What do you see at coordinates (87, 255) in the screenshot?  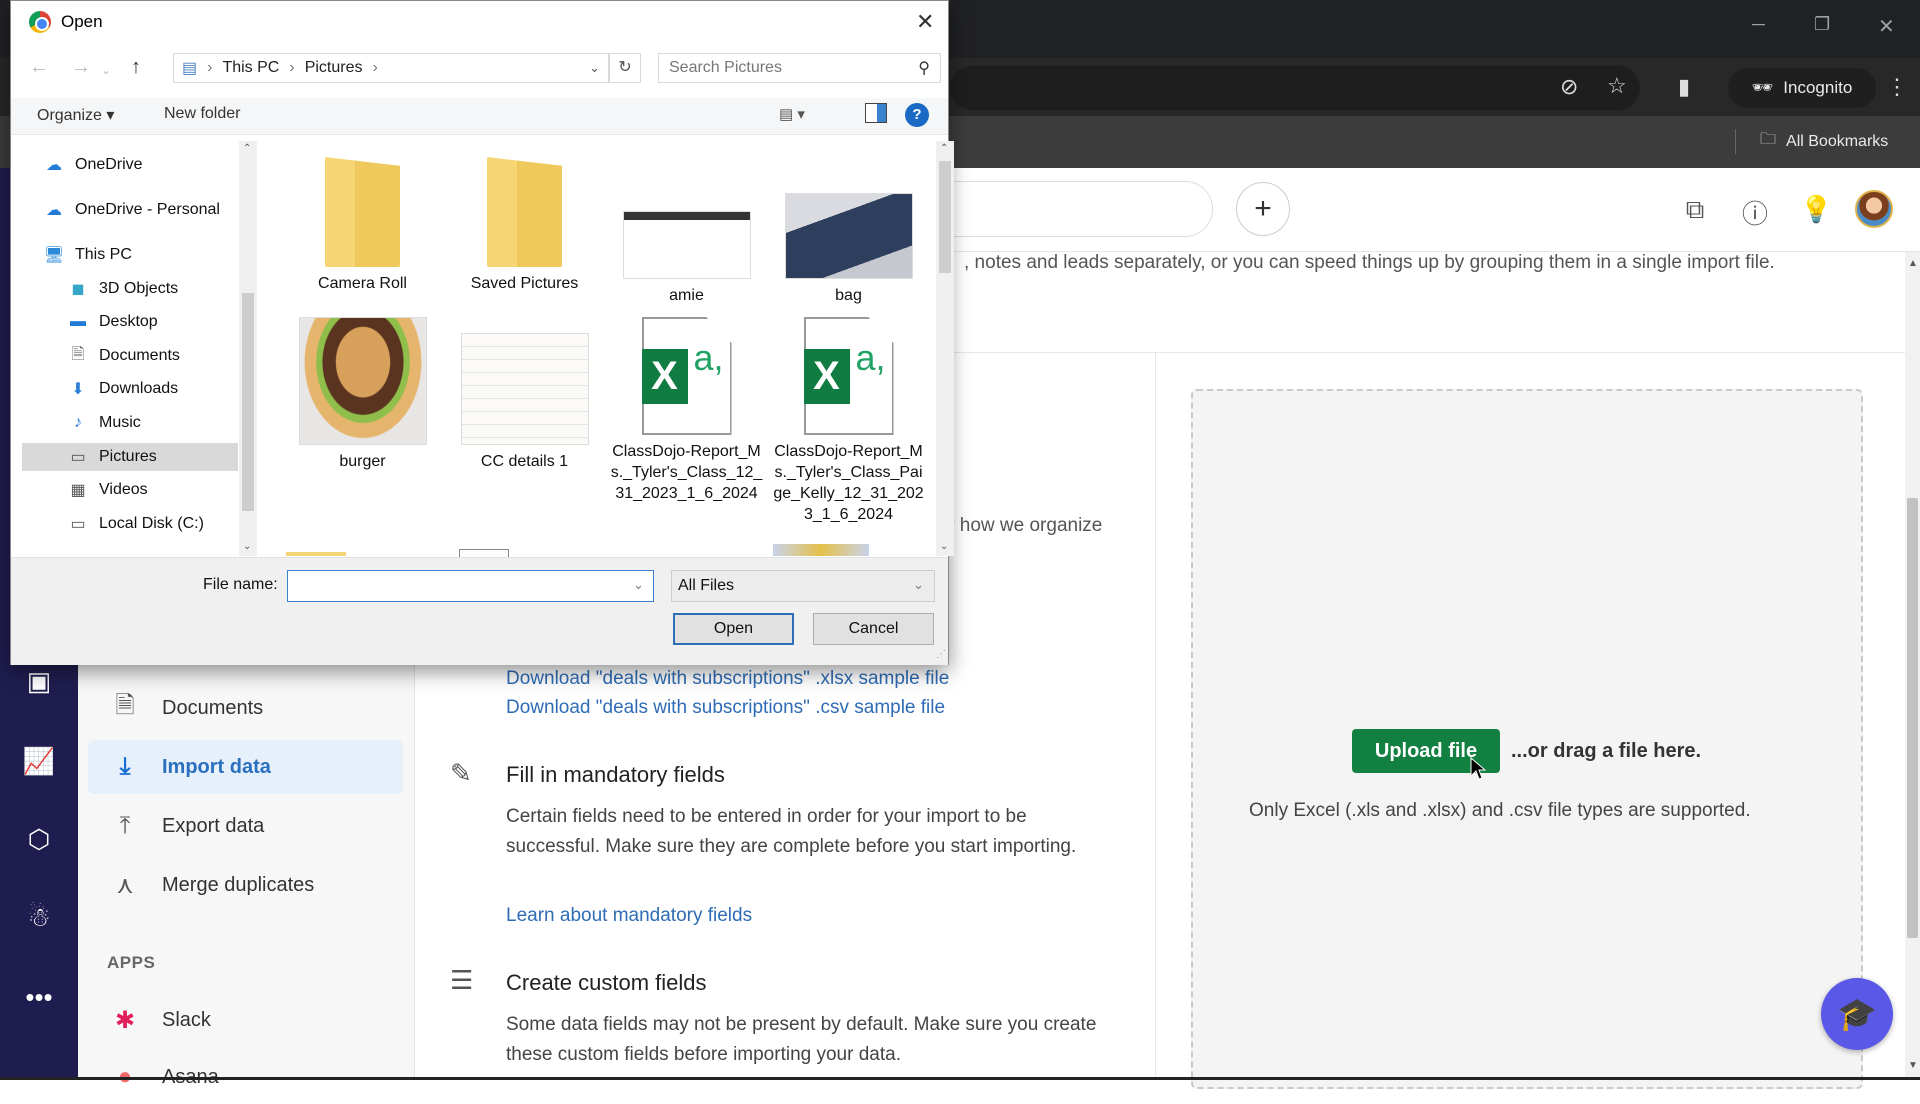 I see `nav-item-this-pc: 🖥 This PC` at bounding box center [87, 255].